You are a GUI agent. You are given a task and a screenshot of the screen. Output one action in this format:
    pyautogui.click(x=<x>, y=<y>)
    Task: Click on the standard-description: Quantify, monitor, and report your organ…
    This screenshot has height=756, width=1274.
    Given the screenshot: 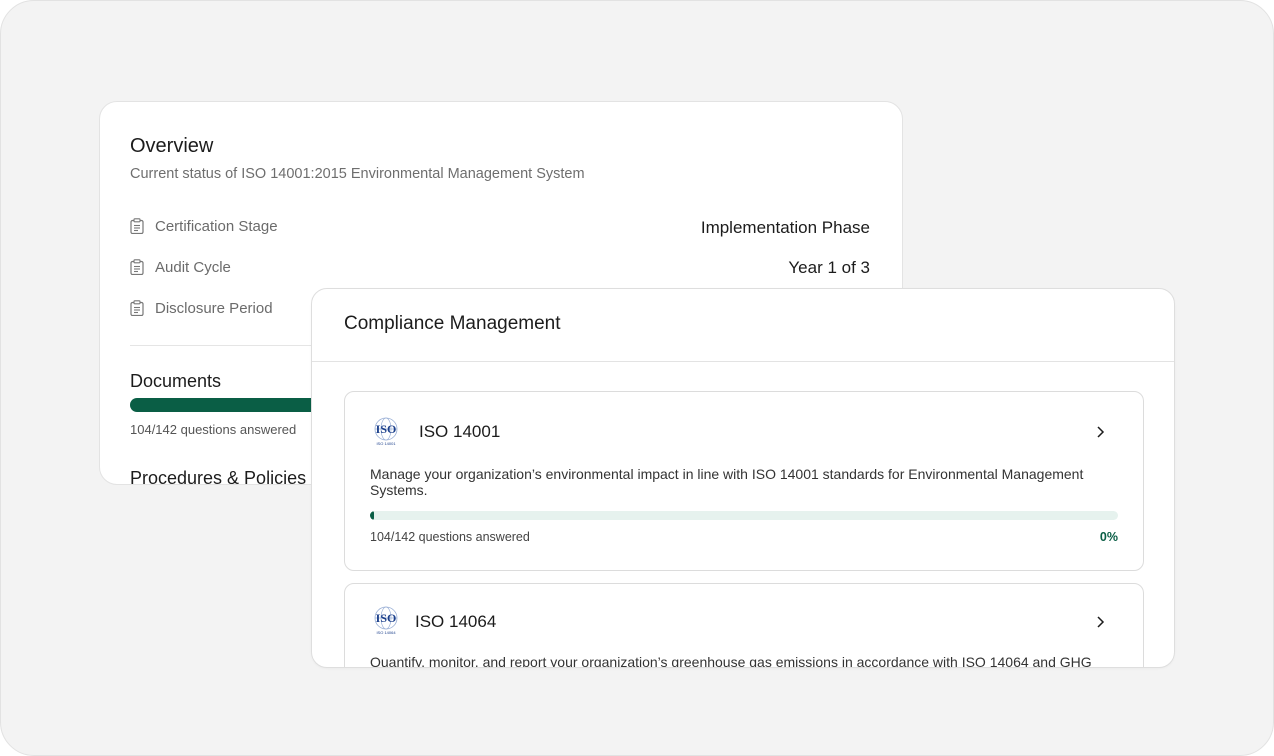 What is the action you would take?
    pyautogui.click(x=731, y=661)
    